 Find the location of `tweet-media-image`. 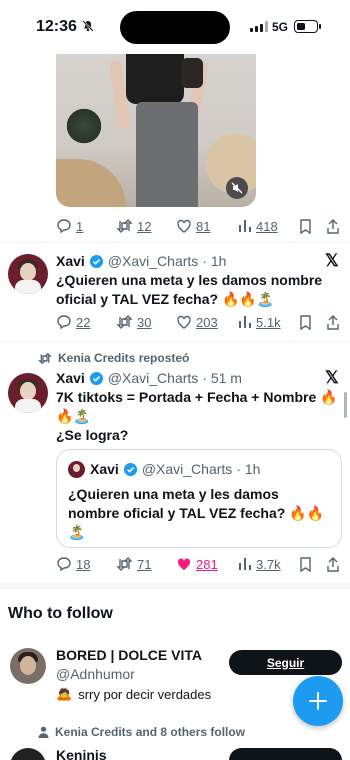

tweet-media-image is located at coordinates (156, 130).